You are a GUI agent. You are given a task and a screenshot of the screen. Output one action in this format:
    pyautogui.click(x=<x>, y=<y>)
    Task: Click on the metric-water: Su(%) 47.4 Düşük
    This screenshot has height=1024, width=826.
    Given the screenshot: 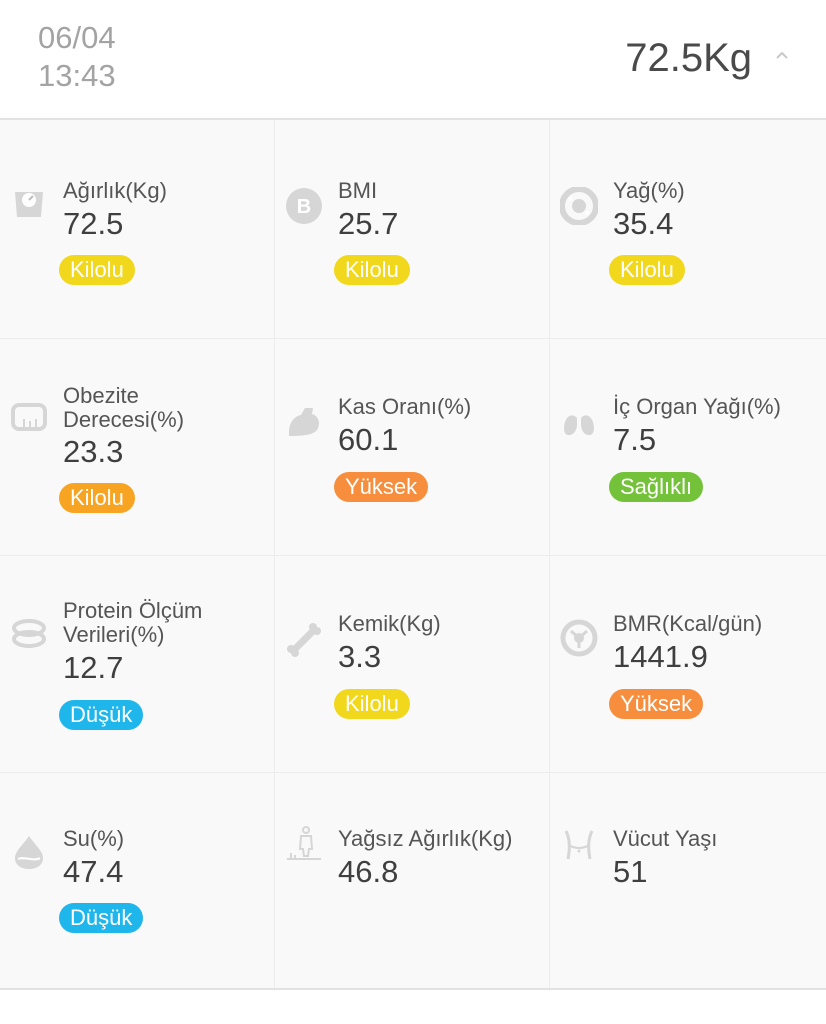 What is the action you would take?
    pyautogui.click(x=137, y=880)
    